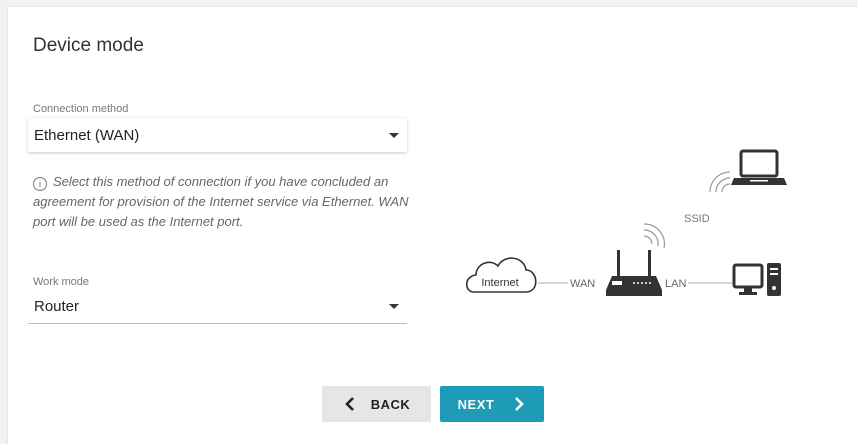 The image size is (858, 444). I want to click on network-diagram: Internet WAN LAN SSID, so click(626, 222).